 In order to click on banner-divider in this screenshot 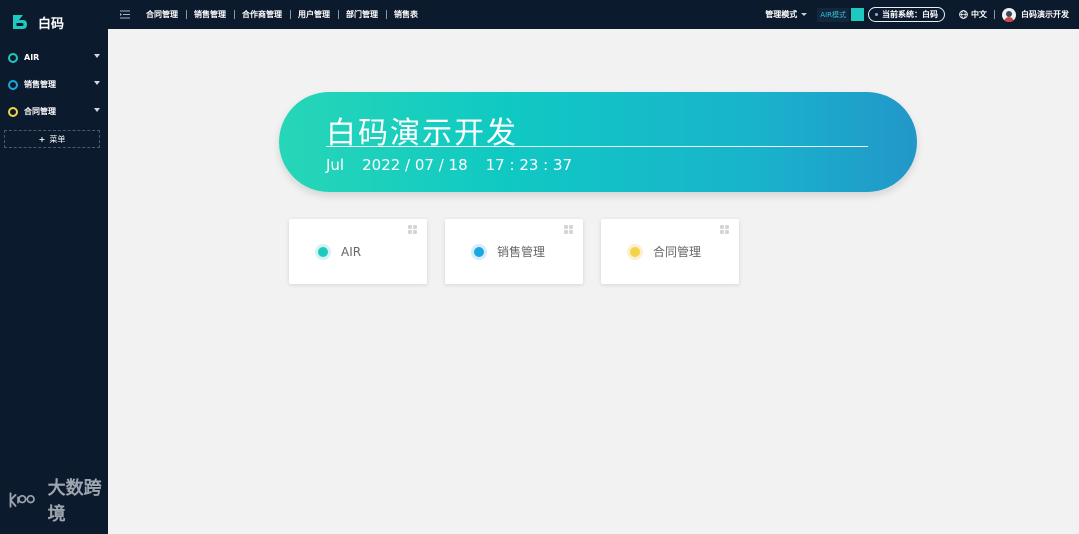, I will do `click(597, 146)`.